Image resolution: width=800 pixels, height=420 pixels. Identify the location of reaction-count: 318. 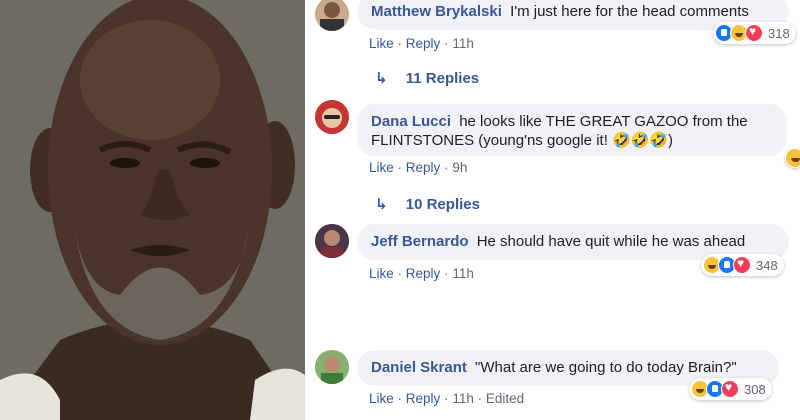
(779, 33).